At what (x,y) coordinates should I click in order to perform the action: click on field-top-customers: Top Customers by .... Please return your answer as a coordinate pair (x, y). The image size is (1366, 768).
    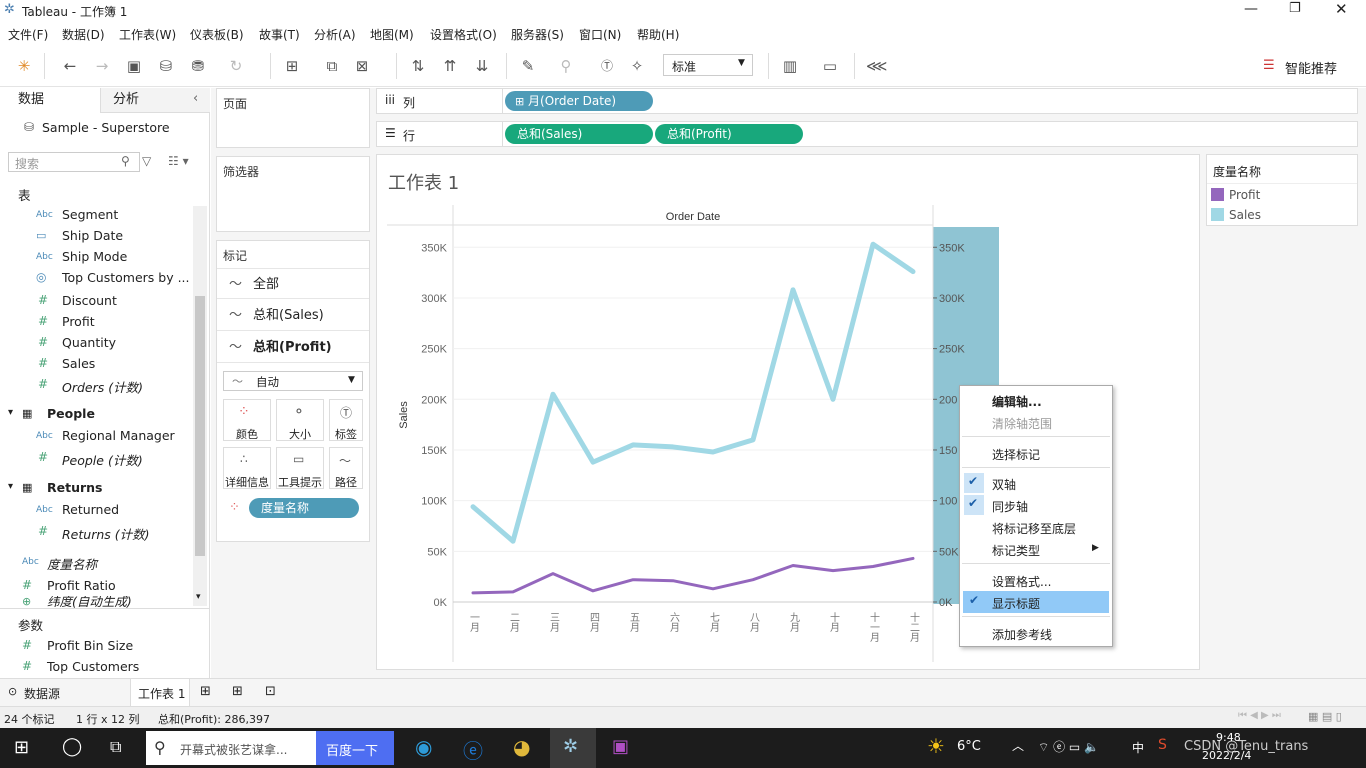
    Looking at the image, I should click on (126, 277).